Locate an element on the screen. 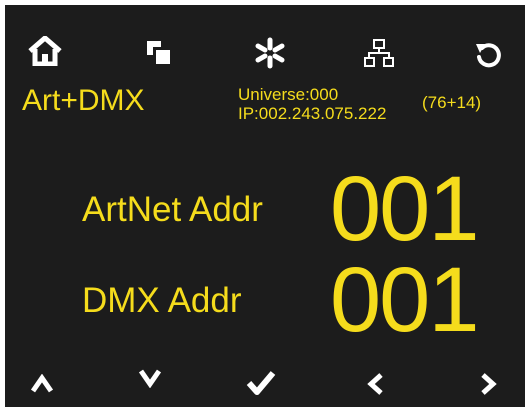  asterisk-icon is located at coordinates (270, 53).